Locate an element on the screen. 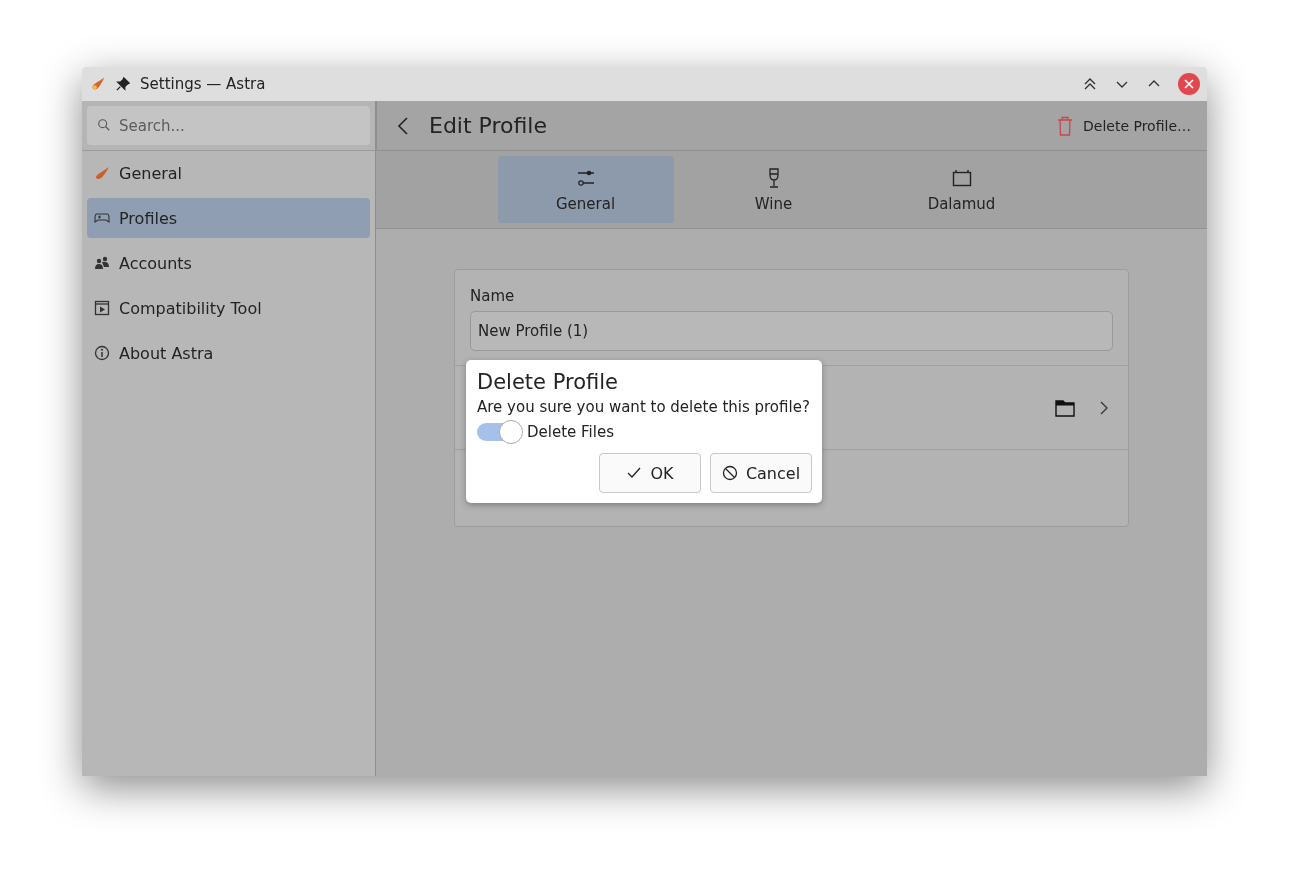 The width and height of the screenshot is (1290, 874). window-title: Settings — Astra is located at coordinates (203, 84).